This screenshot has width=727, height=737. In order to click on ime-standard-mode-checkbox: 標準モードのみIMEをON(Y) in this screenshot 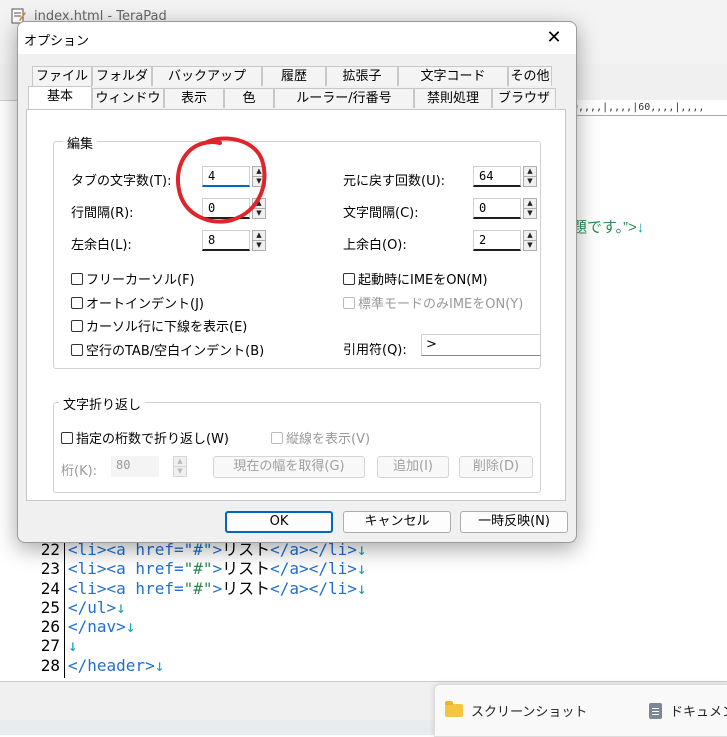, I will do `click(433, 302)`.